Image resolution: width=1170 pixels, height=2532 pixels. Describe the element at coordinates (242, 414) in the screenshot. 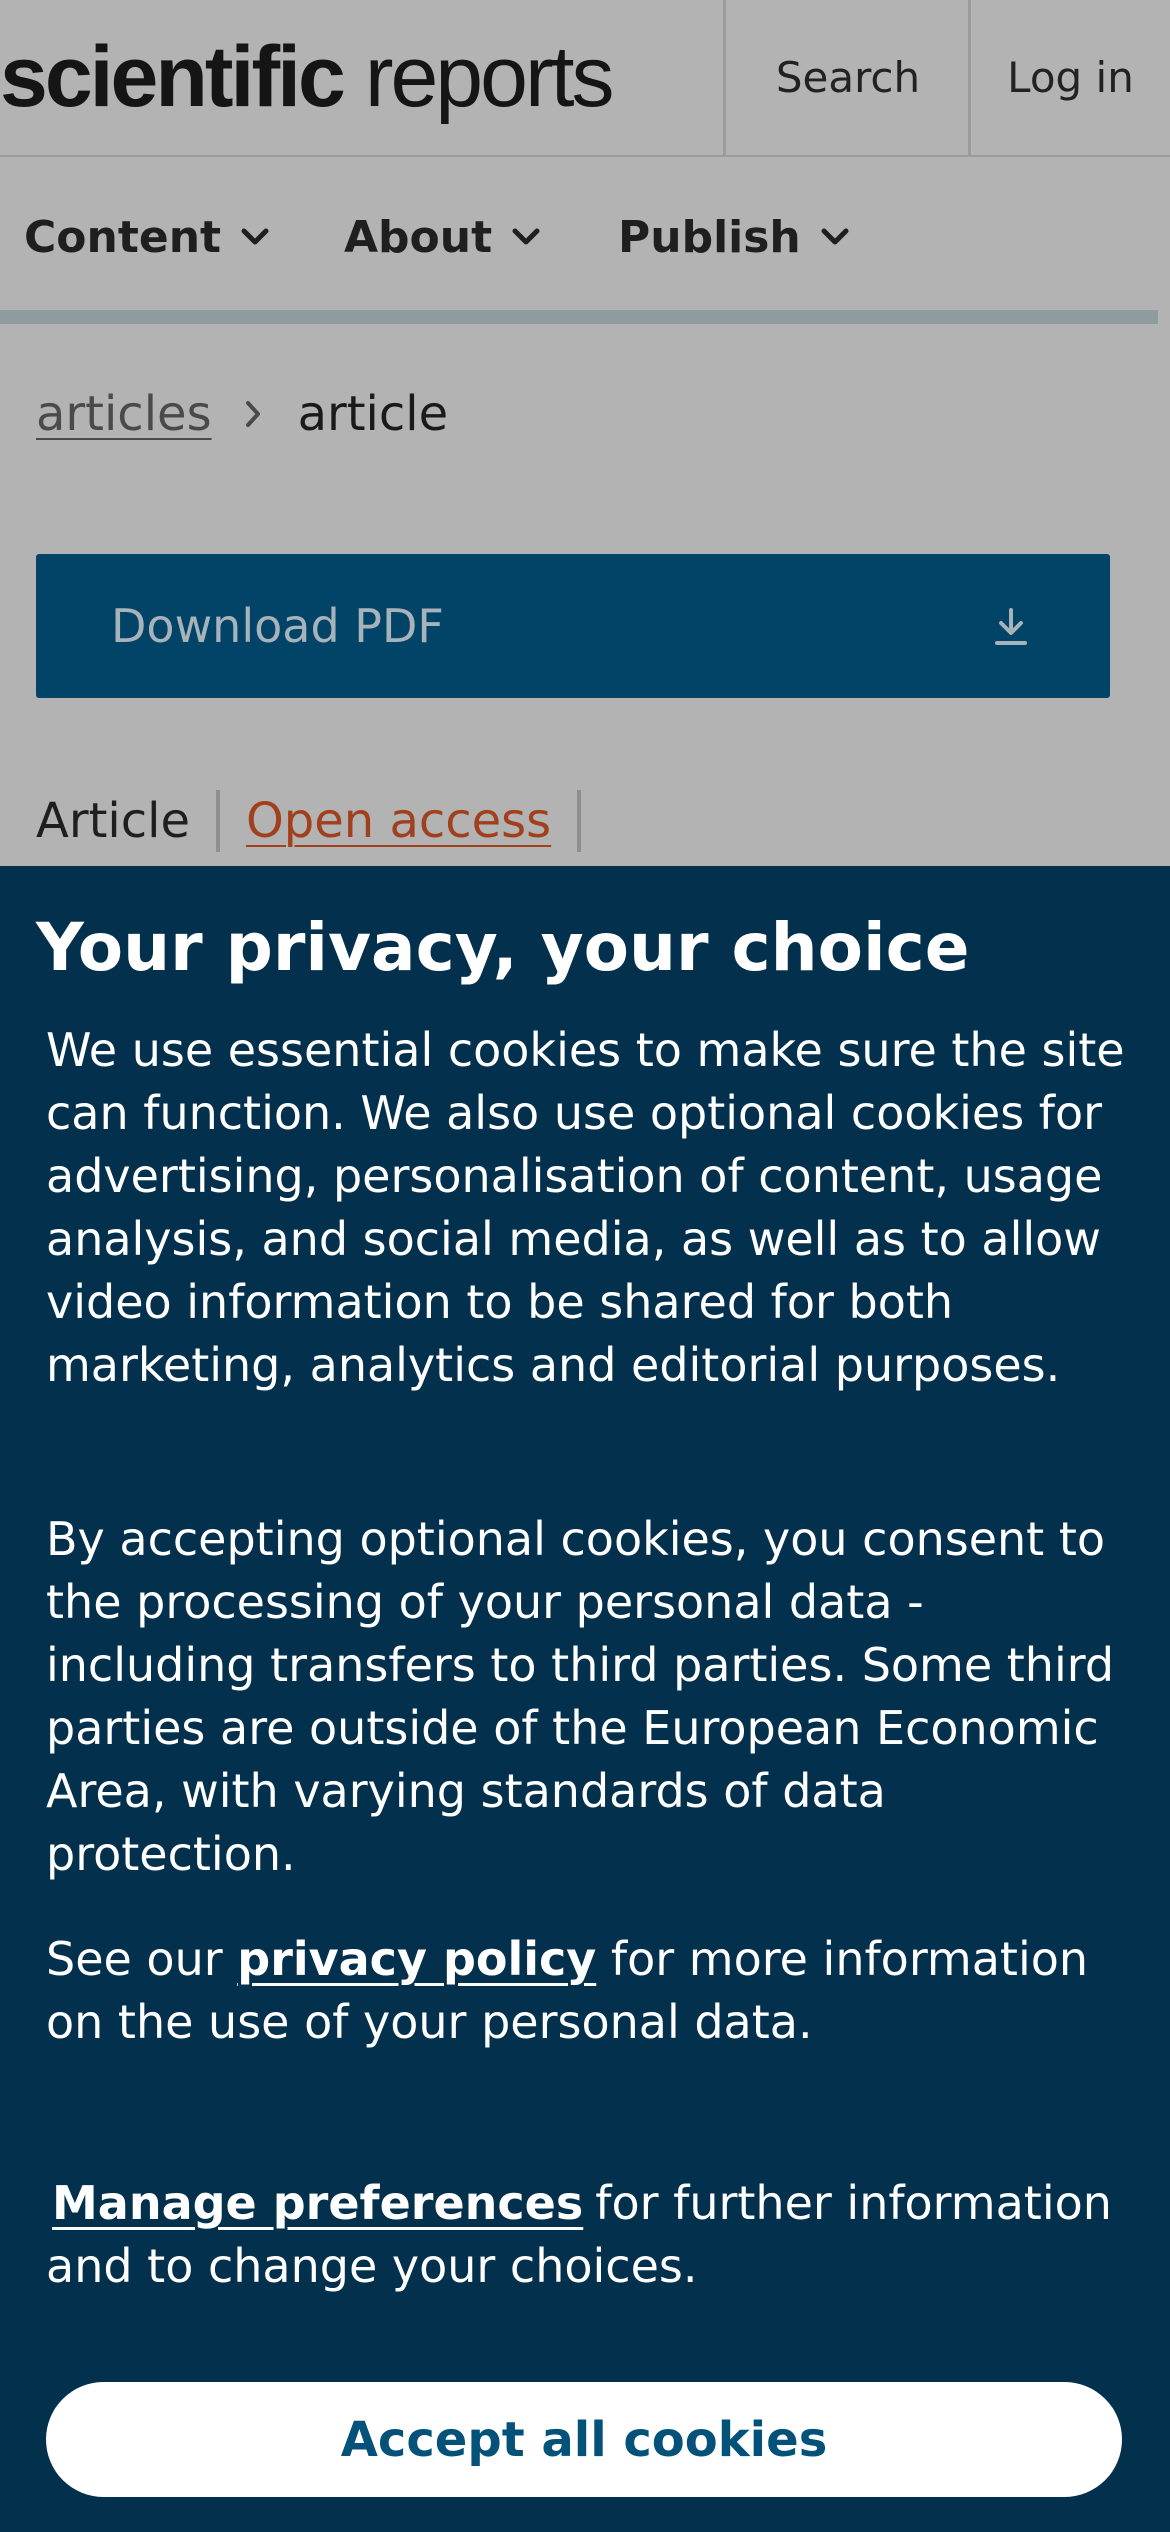

I see `breadcrumb: articles article` at that location.